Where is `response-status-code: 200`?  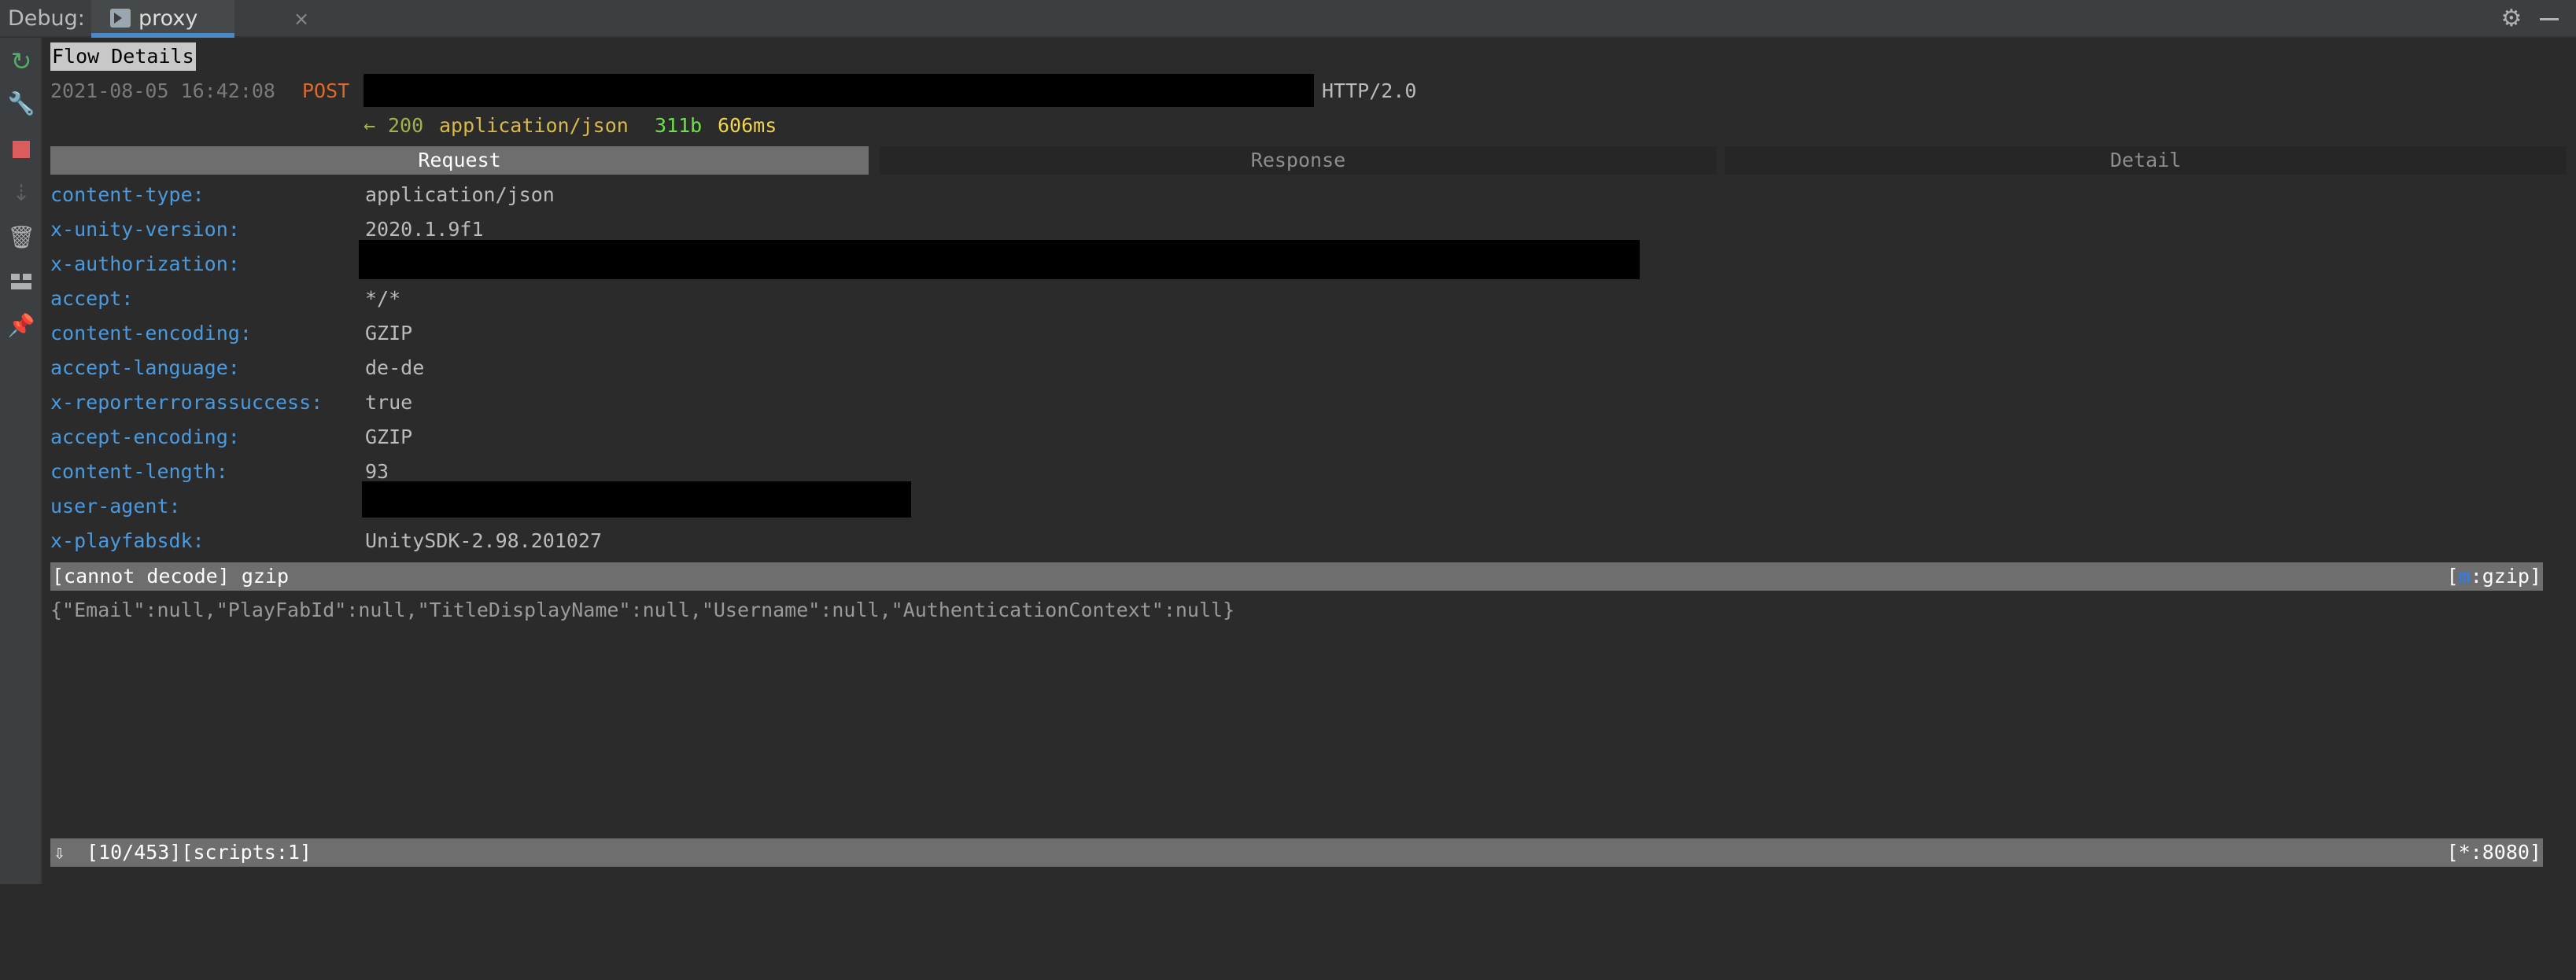 response-status-code: 200 is located at coordinates (406, 126).